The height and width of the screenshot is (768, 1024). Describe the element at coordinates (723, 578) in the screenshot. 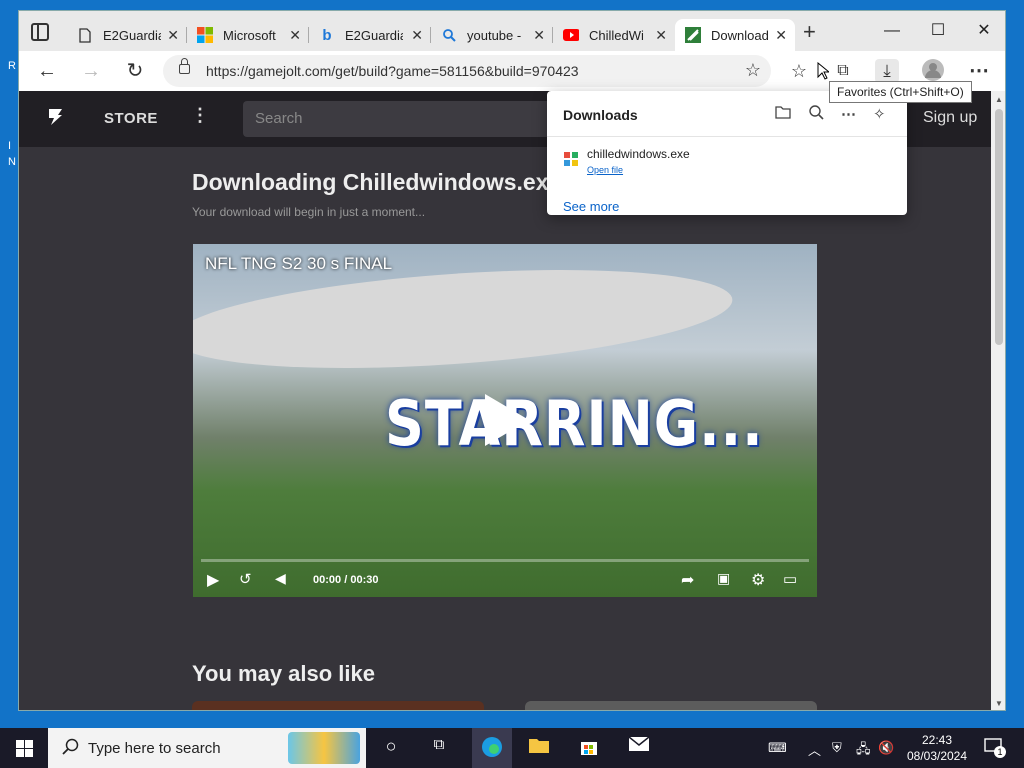

I see `watch-on-youtube-icon: ▣` at that location.